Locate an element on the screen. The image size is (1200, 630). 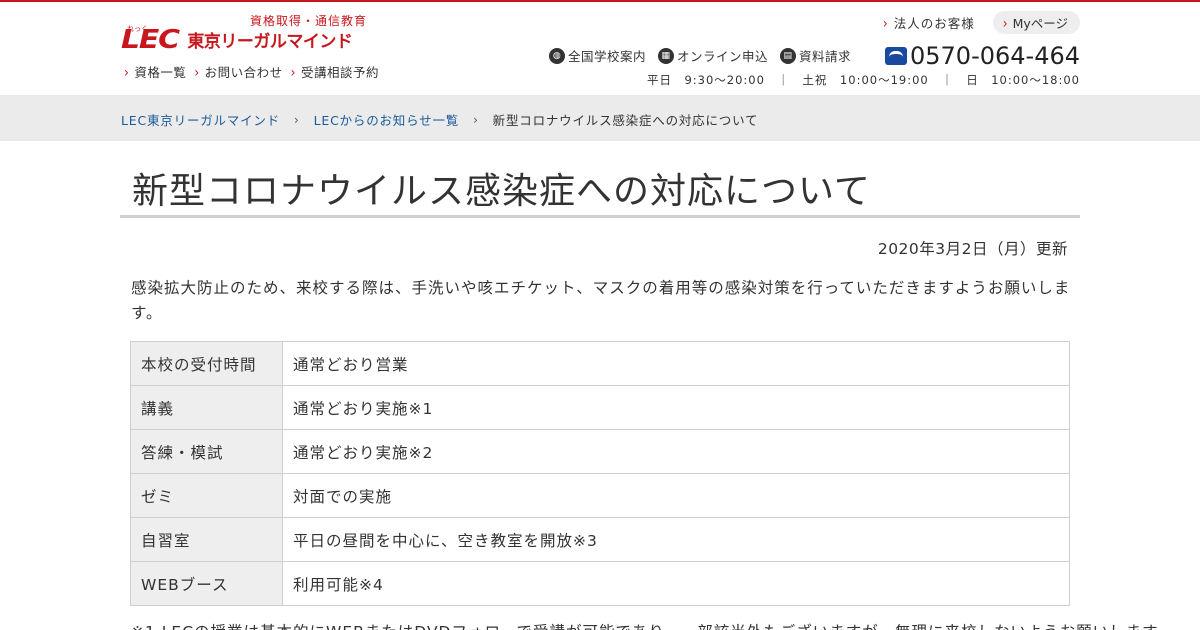
header-subnav: › 資格一覧 › お問い合わせ › 受講相談予約 is located at coordinates (251, 71).